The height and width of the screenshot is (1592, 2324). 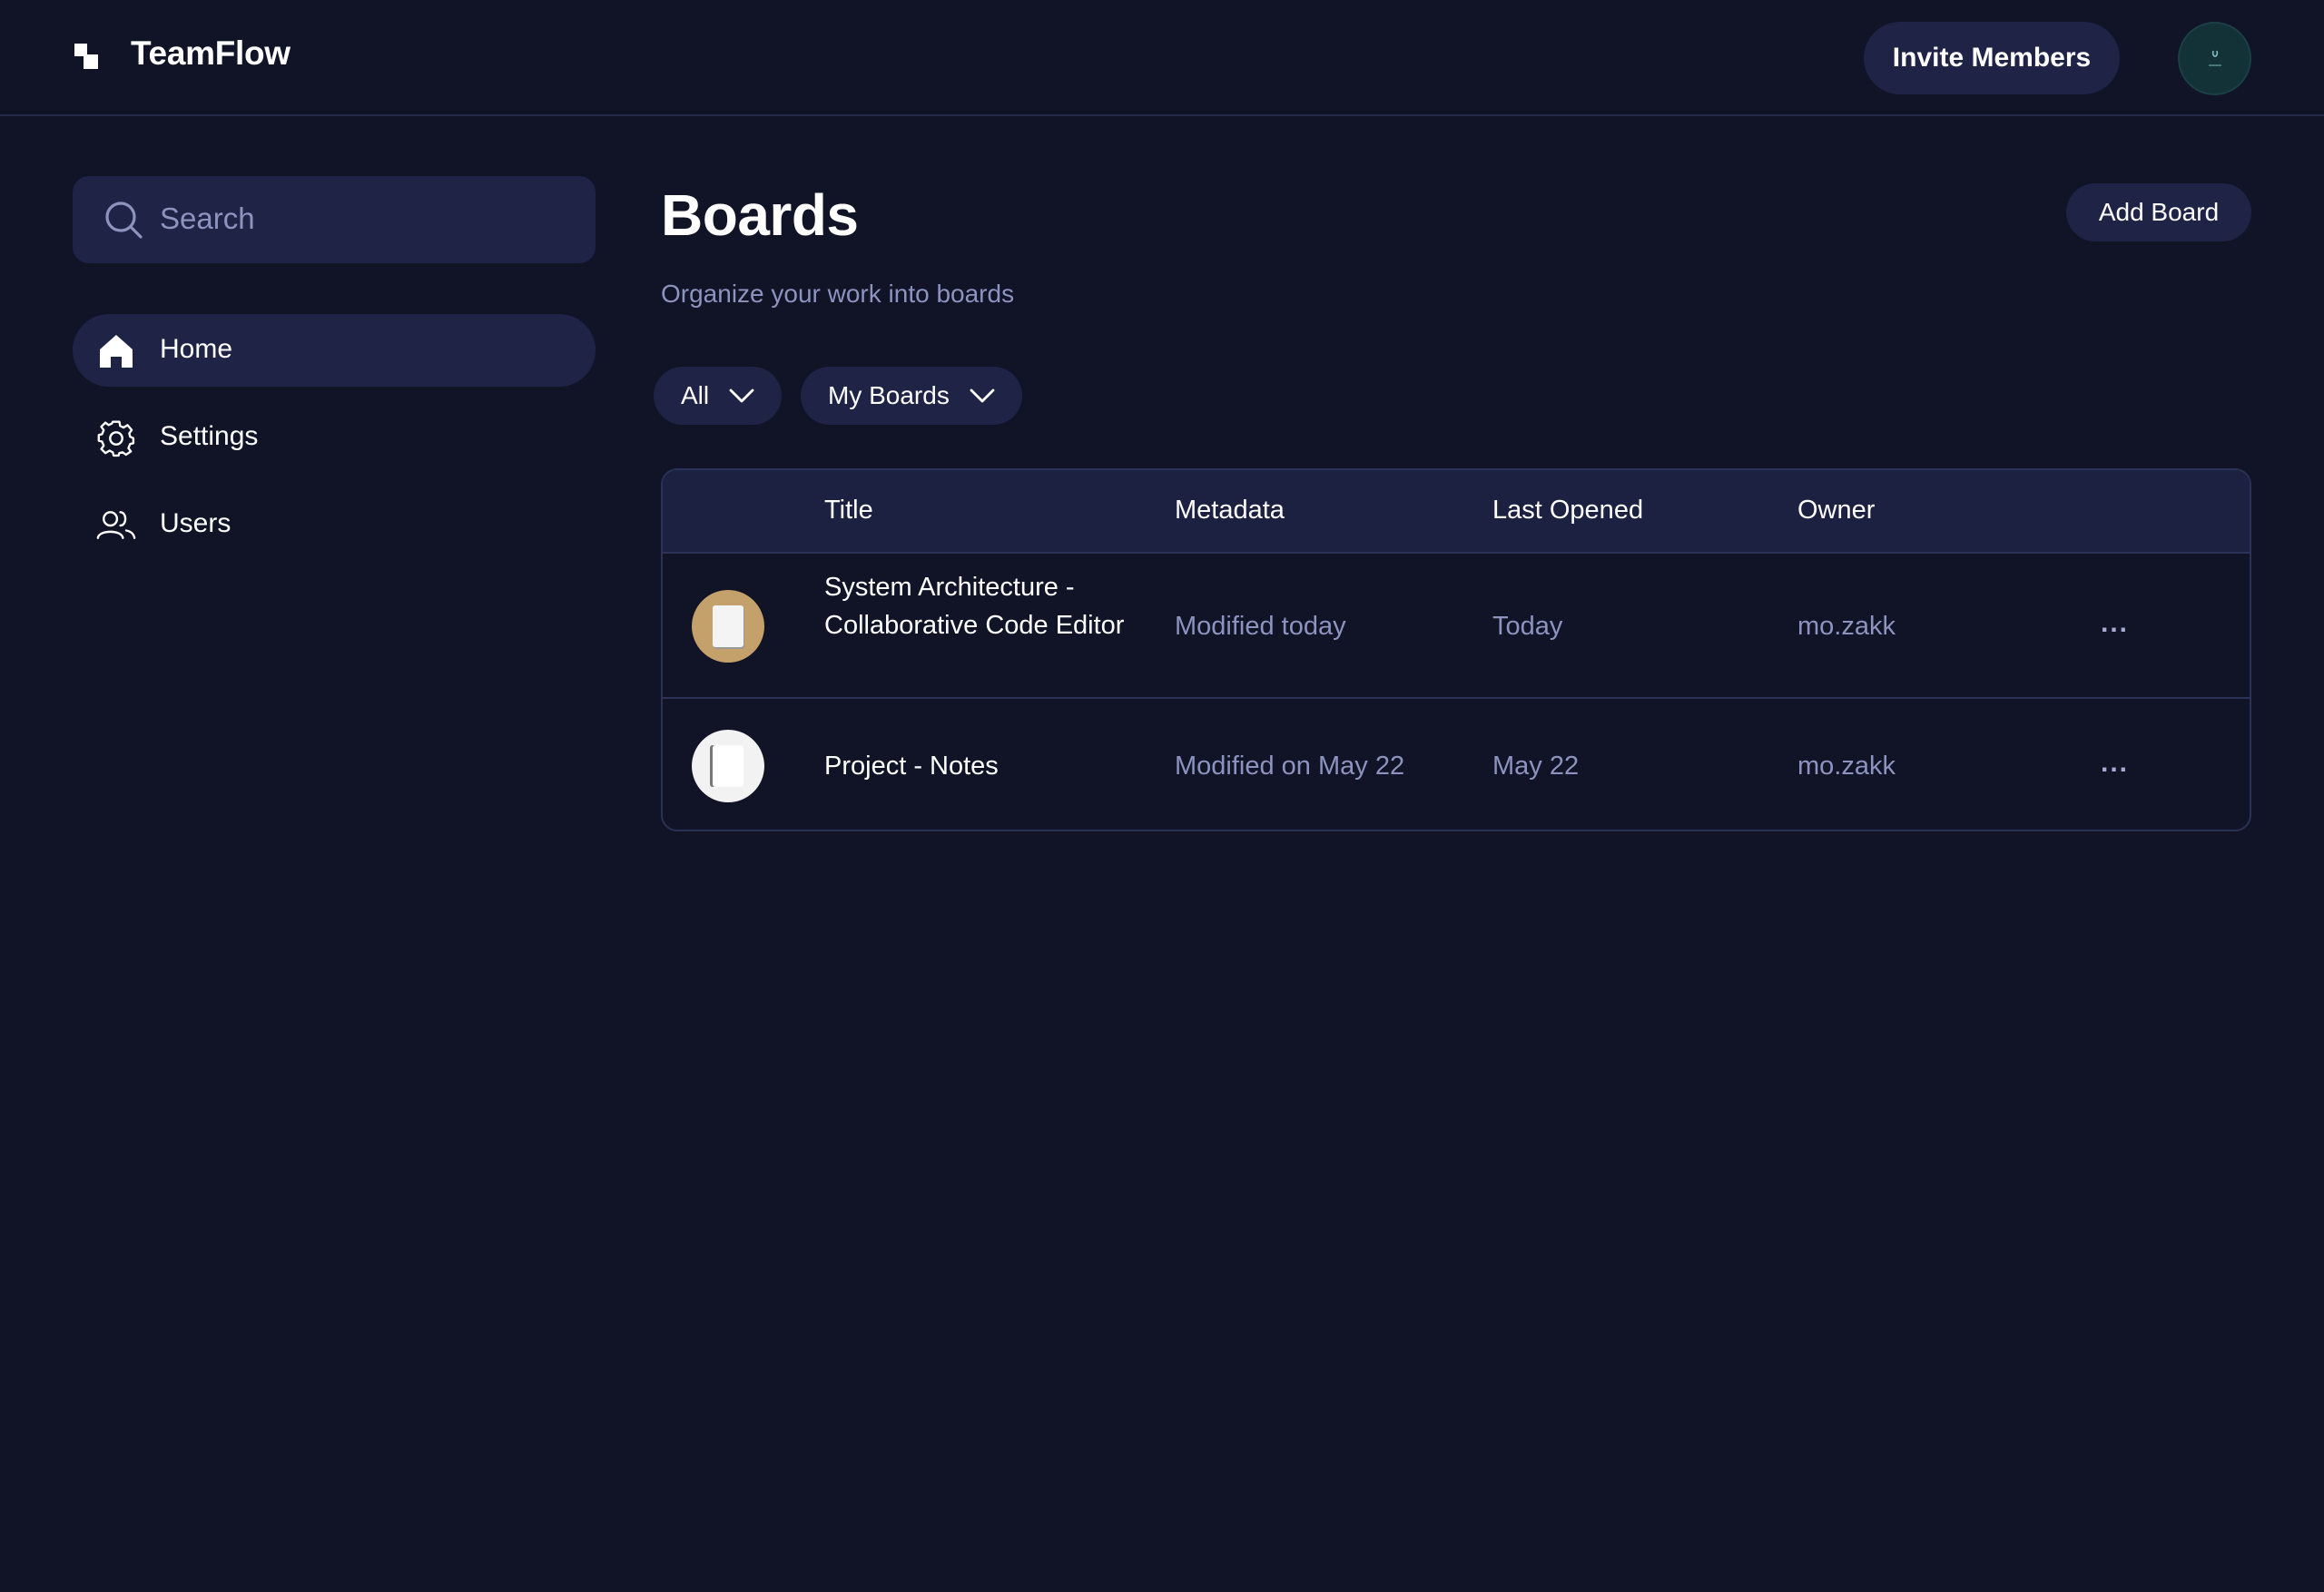 I want to click on users-icon, so click(x=116, y=525).